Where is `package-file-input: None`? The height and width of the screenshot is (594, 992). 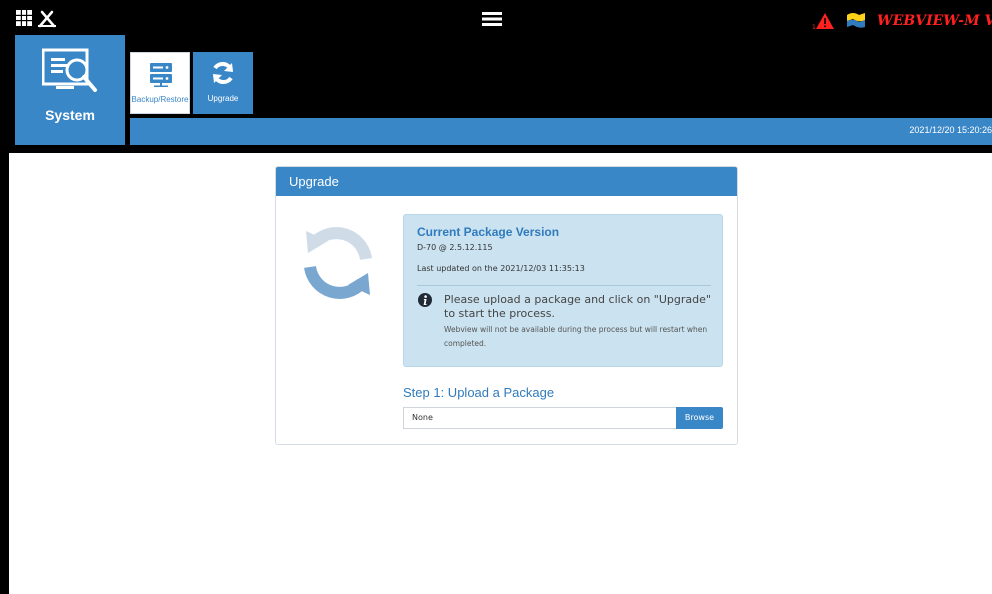 package-file-input: None is located at coordinates (540, 418).